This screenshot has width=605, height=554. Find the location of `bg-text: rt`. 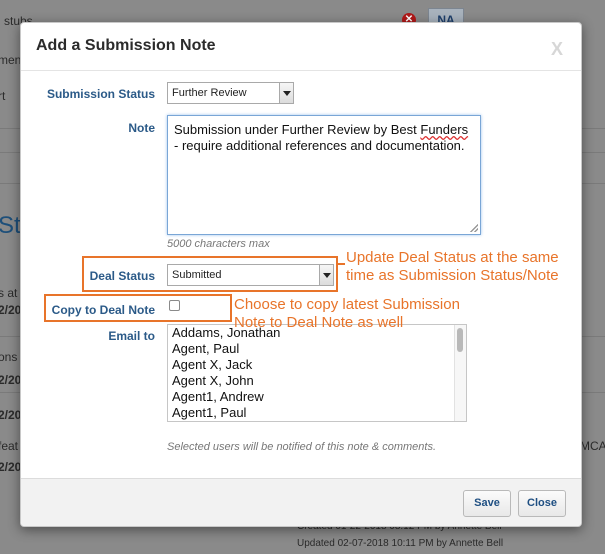

bg-text: rt is located at coordinates (3, 96).